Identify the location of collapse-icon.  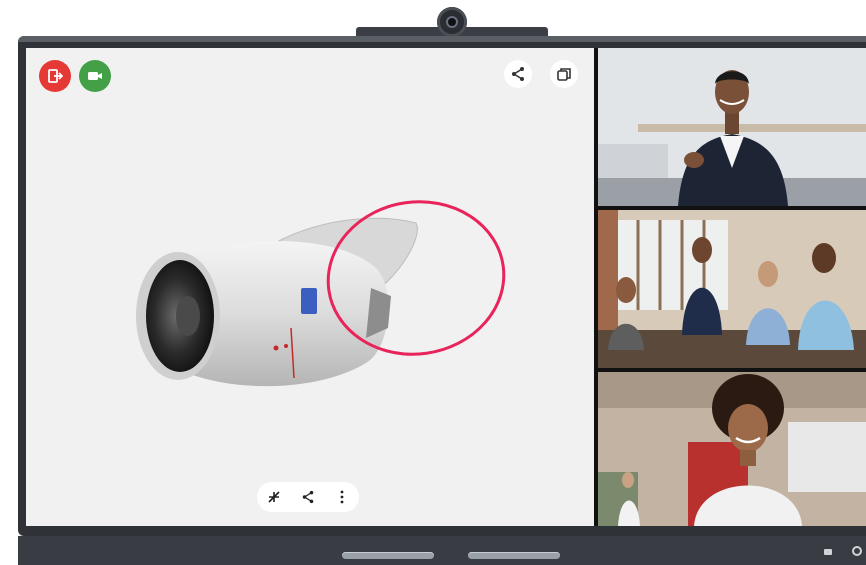
(274, 497).